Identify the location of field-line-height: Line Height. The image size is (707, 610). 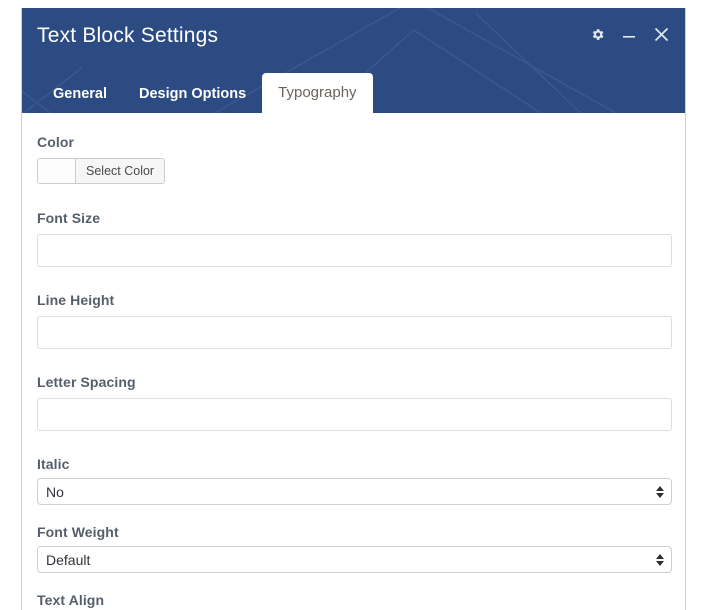
(354, 320).